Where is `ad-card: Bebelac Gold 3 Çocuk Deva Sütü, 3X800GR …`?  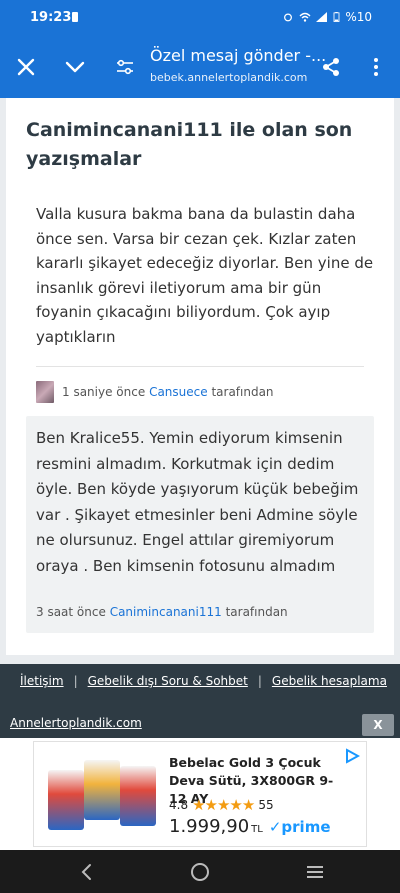 ad-card: Bebelac Gold 3 Çocuk Deva Sütü, 3X800GR … is located at coordinates (200, 794).